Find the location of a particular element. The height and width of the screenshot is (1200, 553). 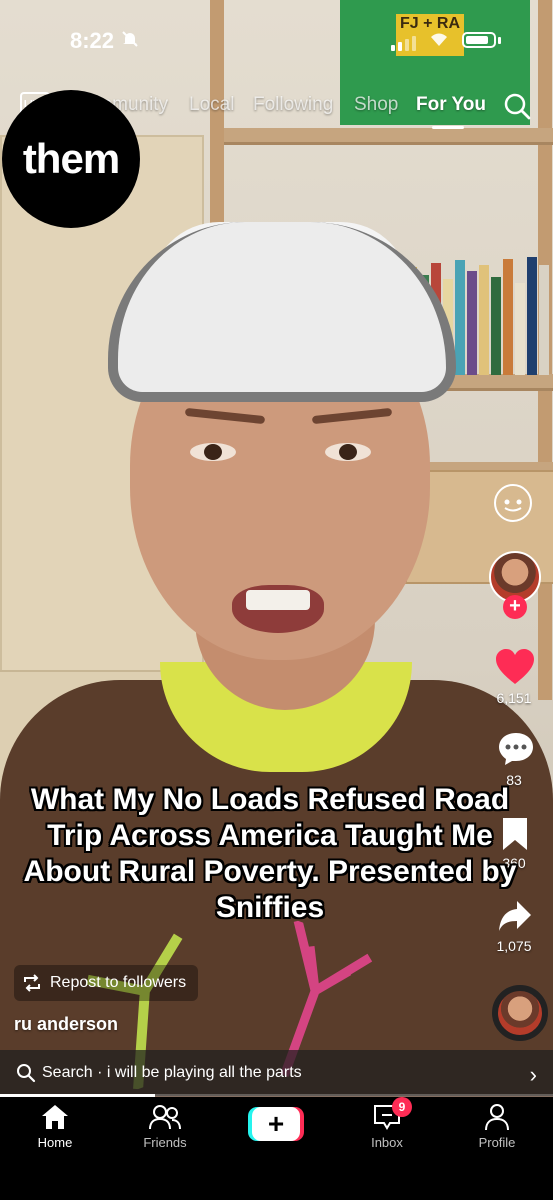

active-tab-indicator is located at coordinates (448, 127).